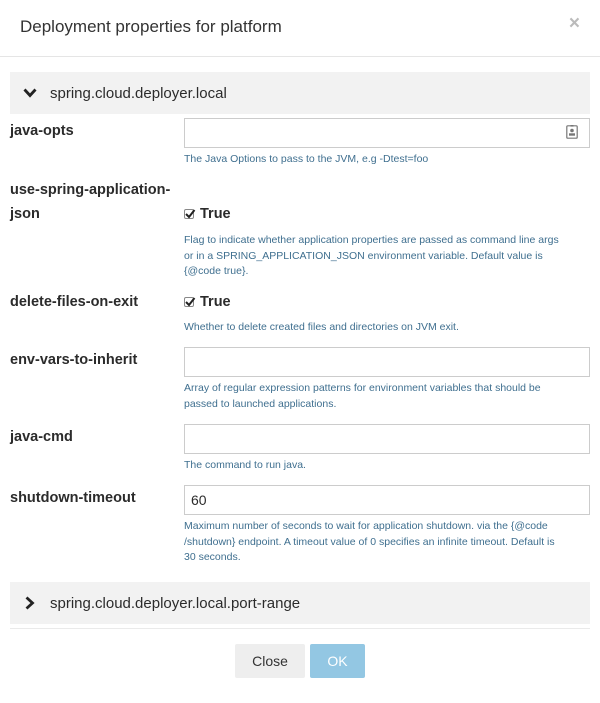 The width and height of the screenshot is (600, 703). I want to click on close-icon: ×, so click(574, 24).